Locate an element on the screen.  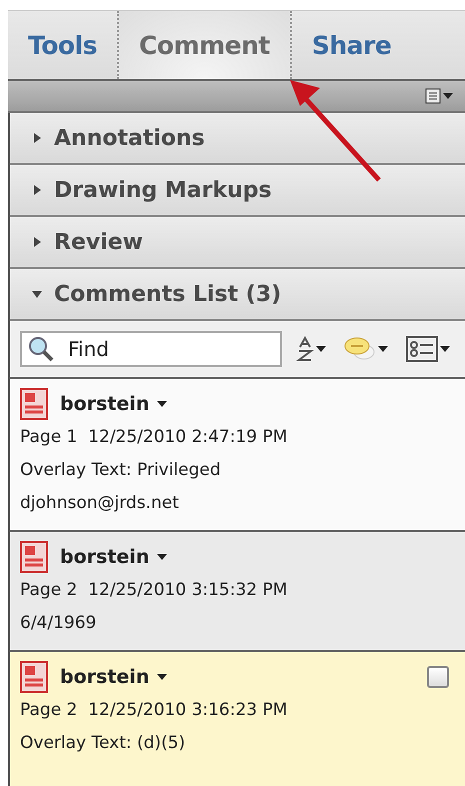
comment-text: djohnson@jrds.net is located at coordinates (100, 503).